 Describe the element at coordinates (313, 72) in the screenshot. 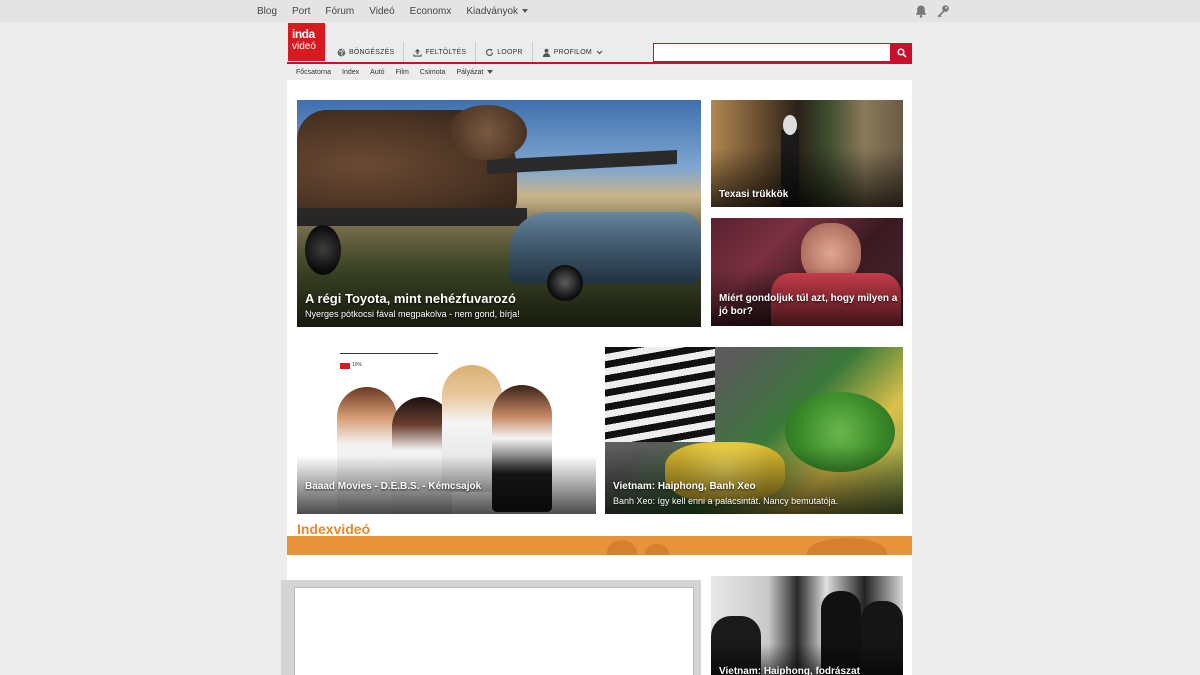

I see `channel-focsatorna: Főcsatorna` at that location.